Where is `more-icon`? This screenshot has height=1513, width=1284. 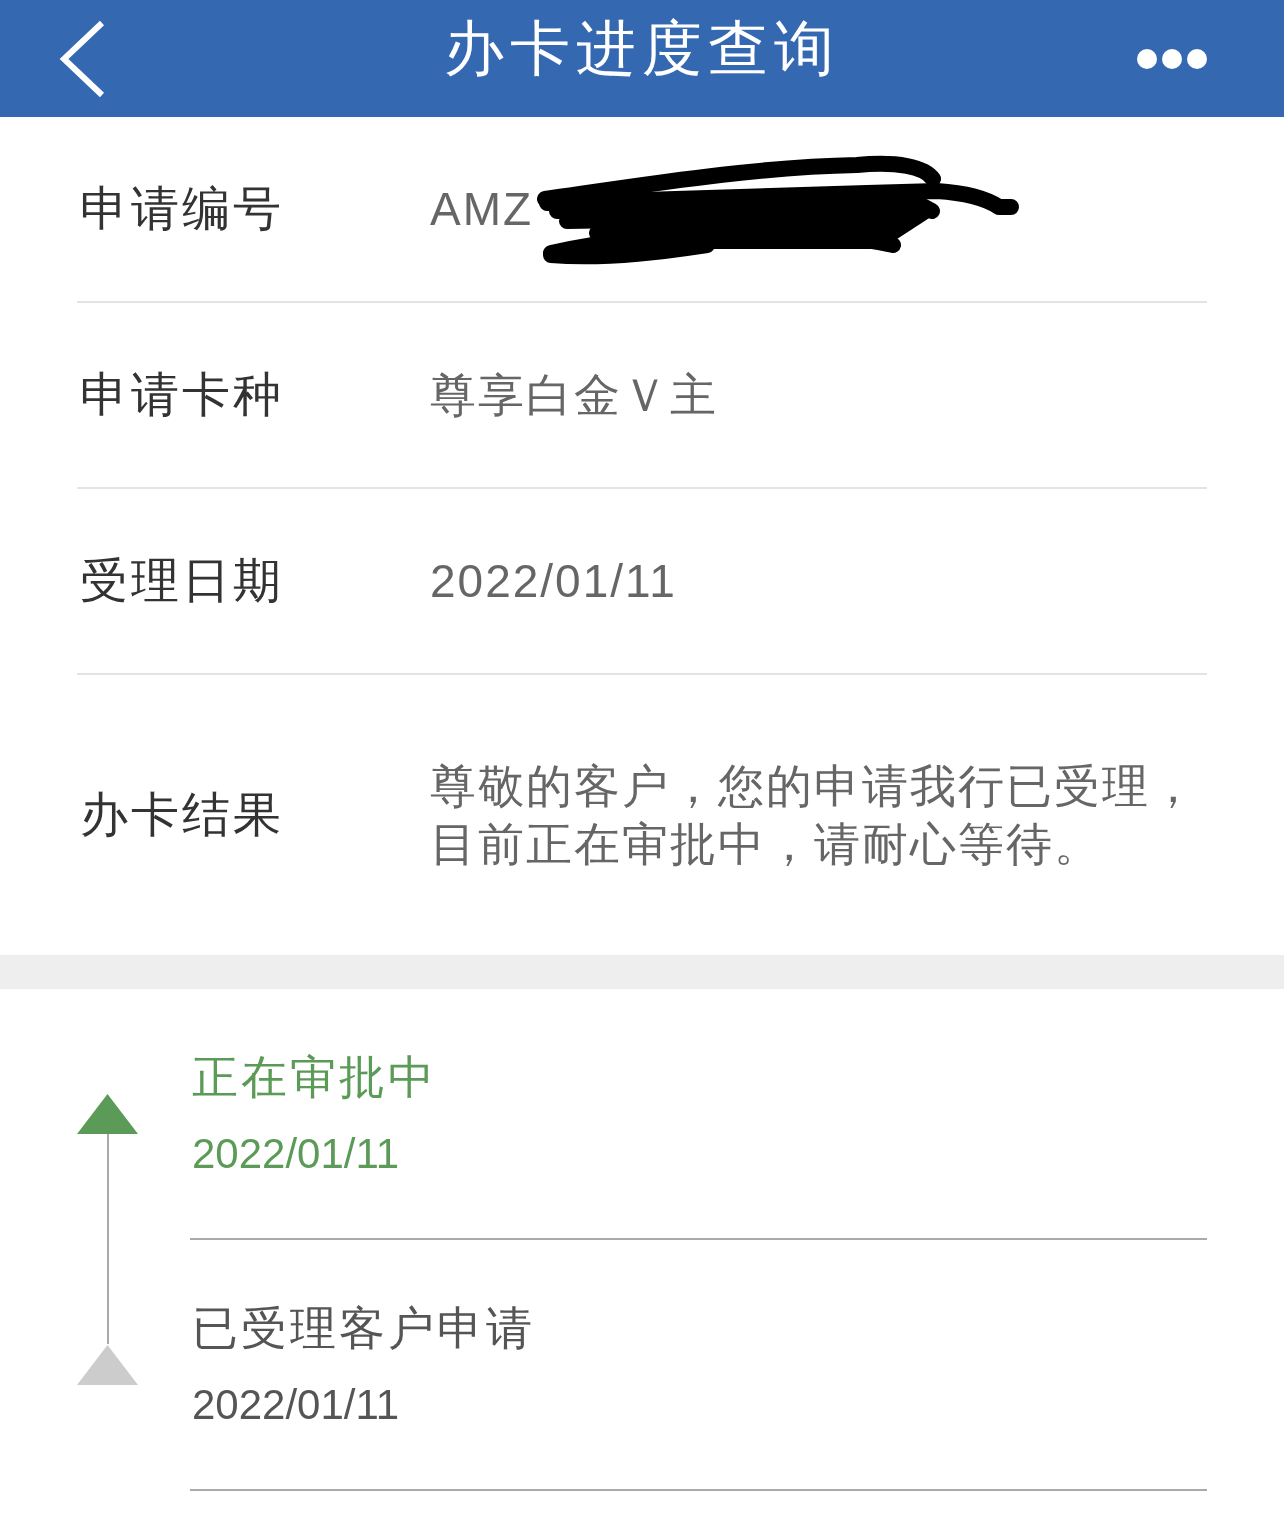
more-icon is located at coordinates (1172, 58).